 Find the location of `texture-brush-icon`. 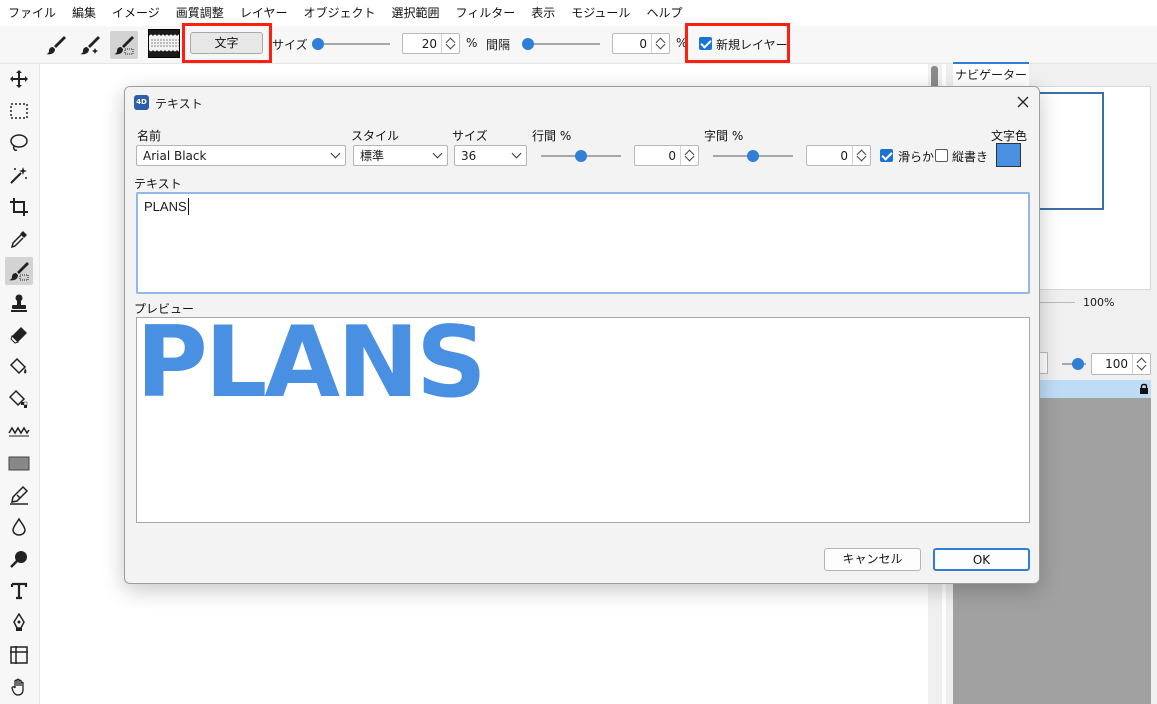

texture-brush-icon is located at coordinates (124, 45).